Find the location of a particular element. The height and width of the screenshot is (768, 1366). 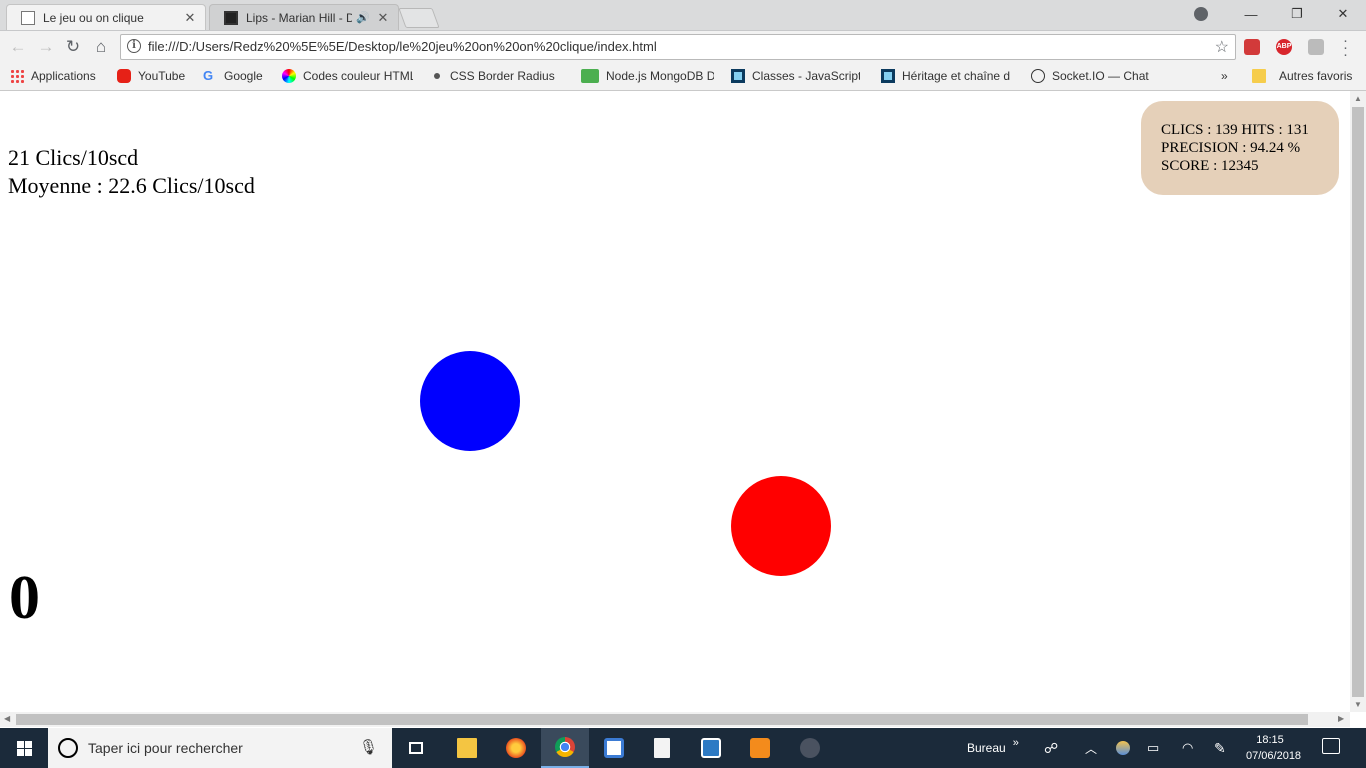

bookmark-label: Node.js MongoDB D is located at coordinates (660, 76).